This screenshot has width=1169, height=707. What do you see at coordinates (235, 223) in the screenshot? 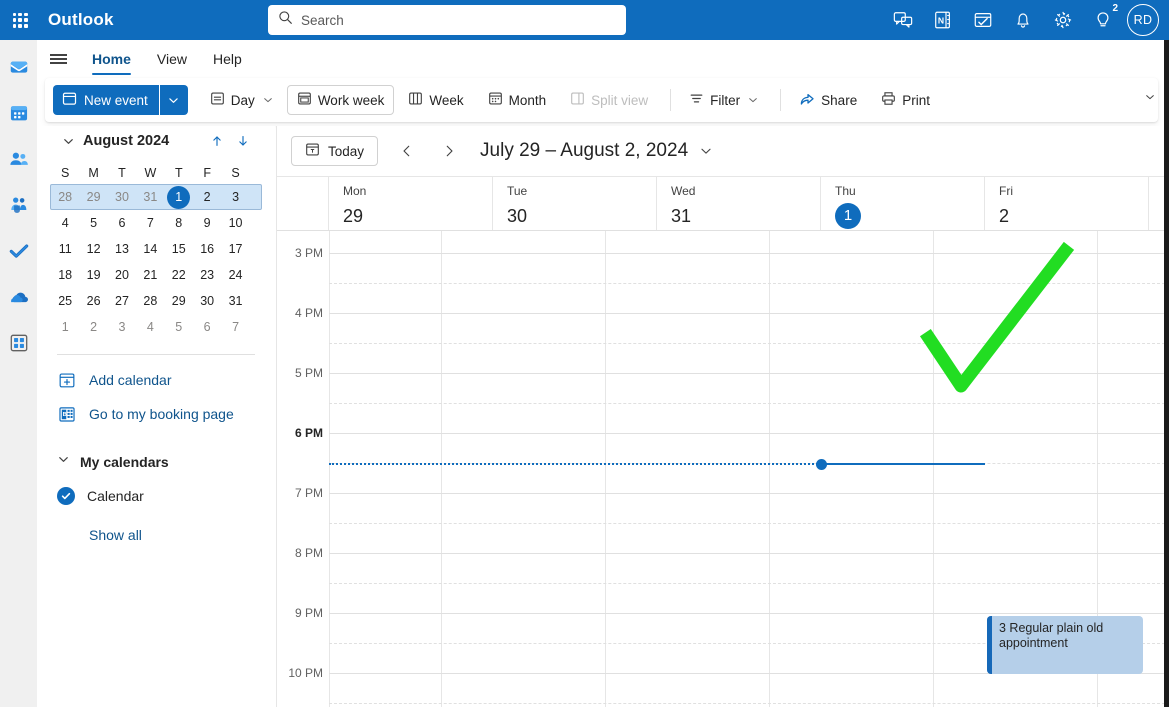
I see `mini-calendar-day-cell: 10` at bounding box center [235, 223].